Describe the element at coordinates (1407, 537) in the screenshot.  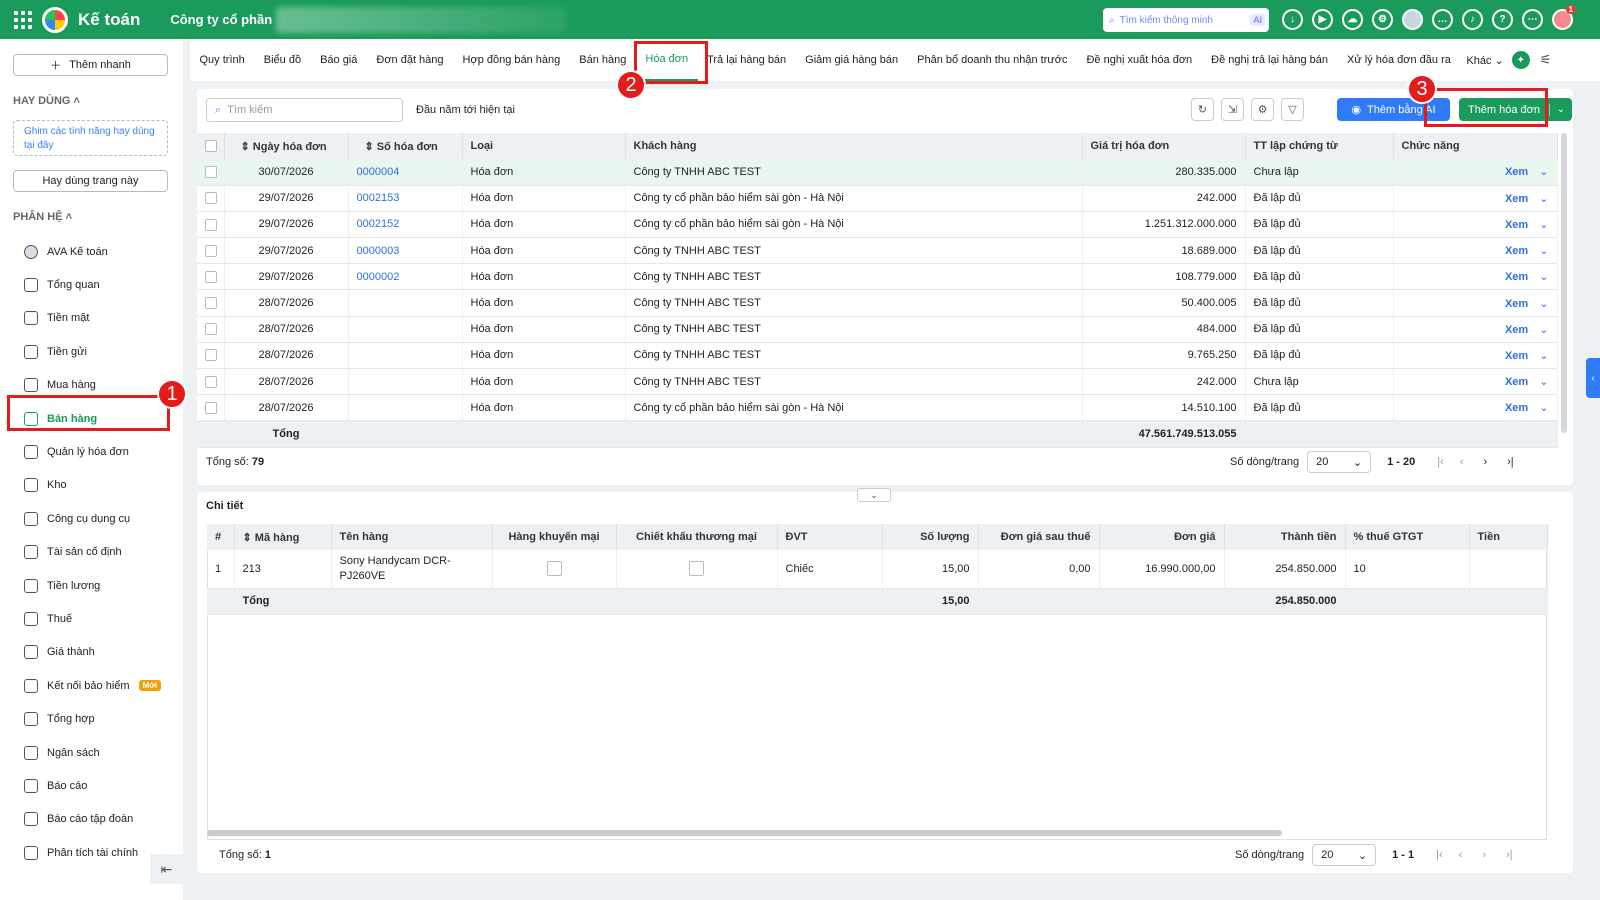
I see `detail-col-header: % thuế GTGT` at that location.